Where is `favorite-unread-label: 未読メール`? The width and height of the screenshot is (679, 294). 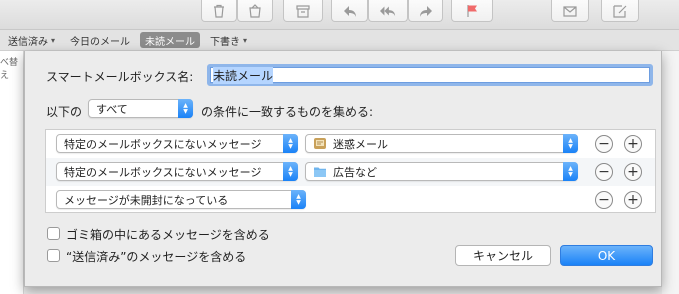 favorite-unread-label: 未読メール is located at coordinates (170, 42).